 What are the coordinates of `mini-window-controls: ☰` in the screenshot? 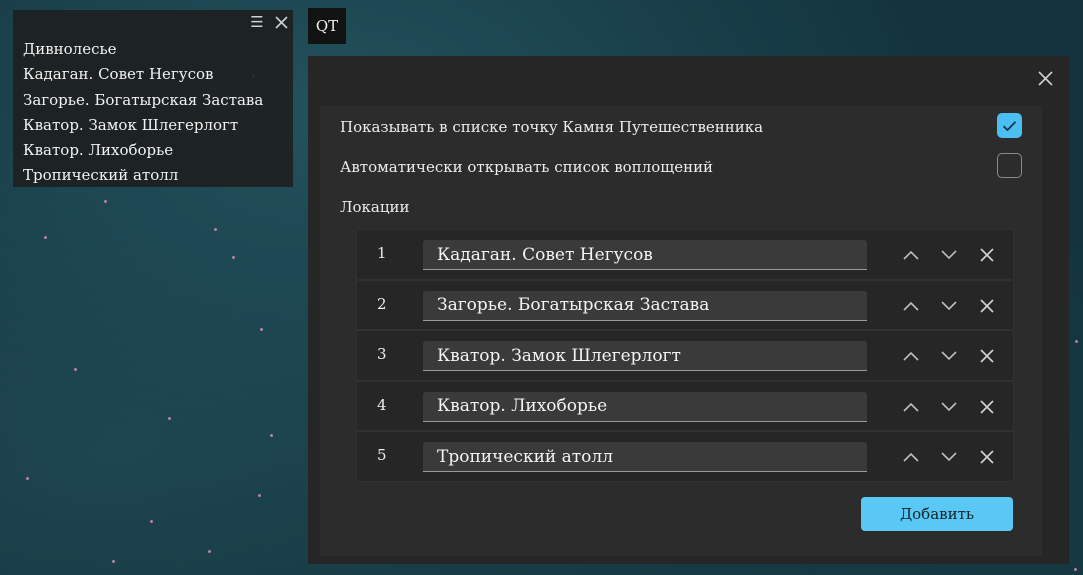 It's located at (269, 22).